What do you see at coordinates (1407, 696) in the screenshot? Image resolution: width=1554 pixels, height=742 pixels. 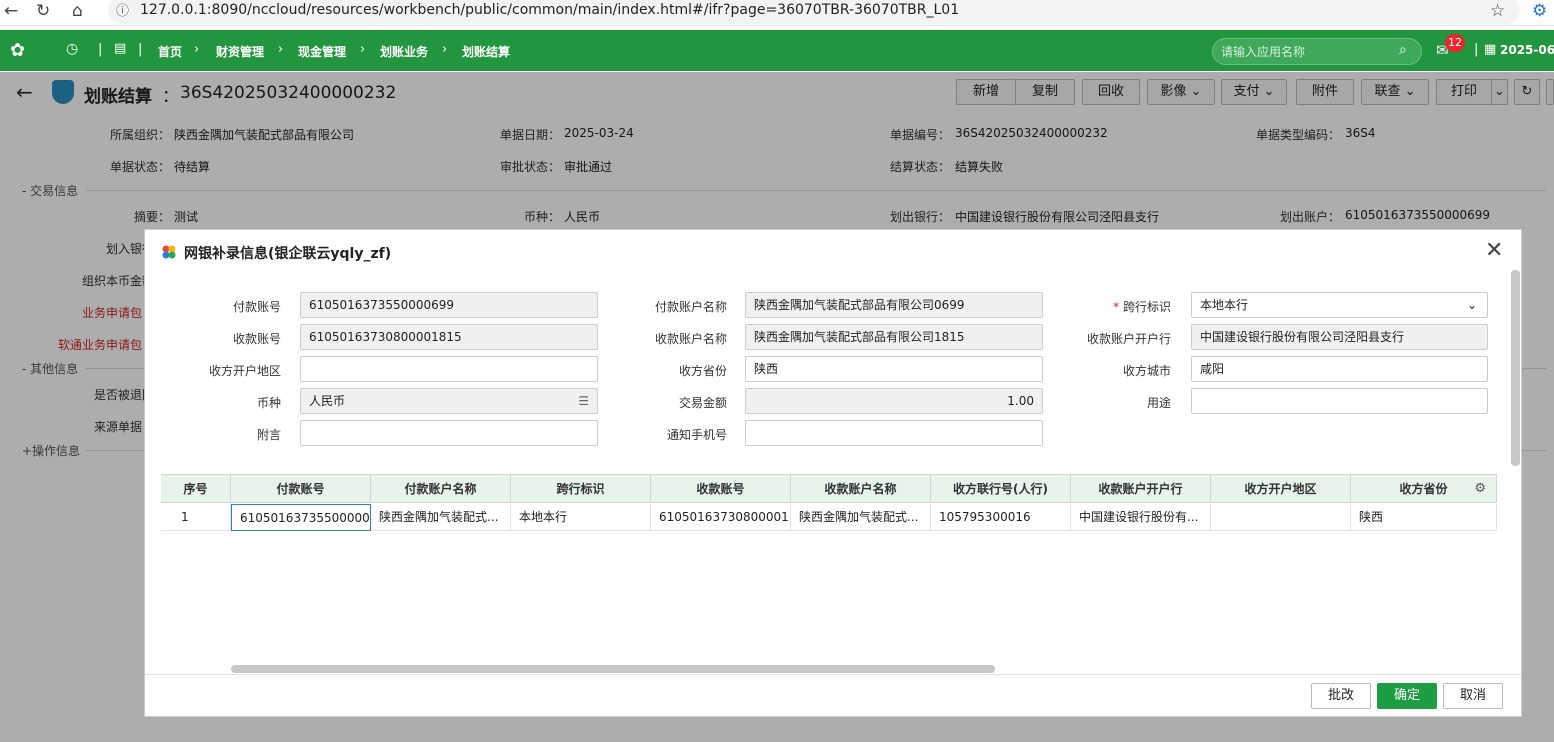 I see `confirm-button: 确定` at bounding box center [1407, 696].